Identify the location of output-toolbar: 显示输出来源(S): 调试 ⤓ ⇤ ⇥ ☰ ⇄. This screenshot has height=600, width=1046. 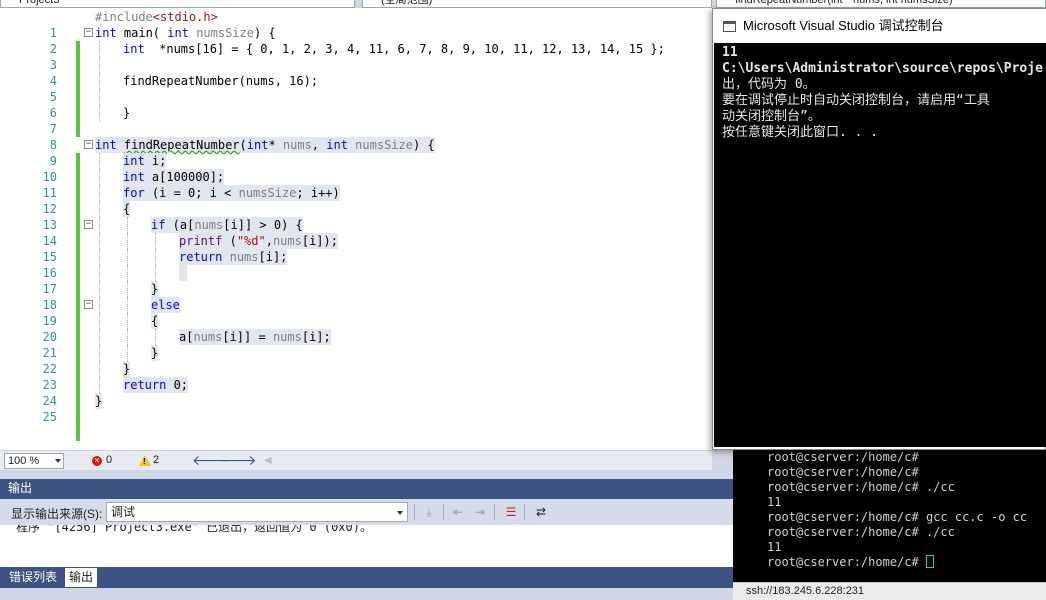
(366, 512).